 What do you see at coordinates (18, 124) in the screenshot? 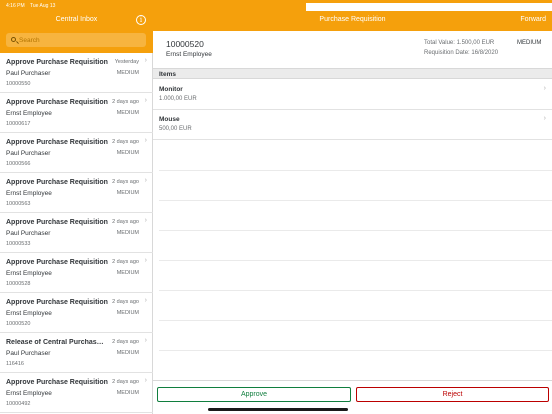
I see `item-number: 10000617` at bounding box center [18, 124].